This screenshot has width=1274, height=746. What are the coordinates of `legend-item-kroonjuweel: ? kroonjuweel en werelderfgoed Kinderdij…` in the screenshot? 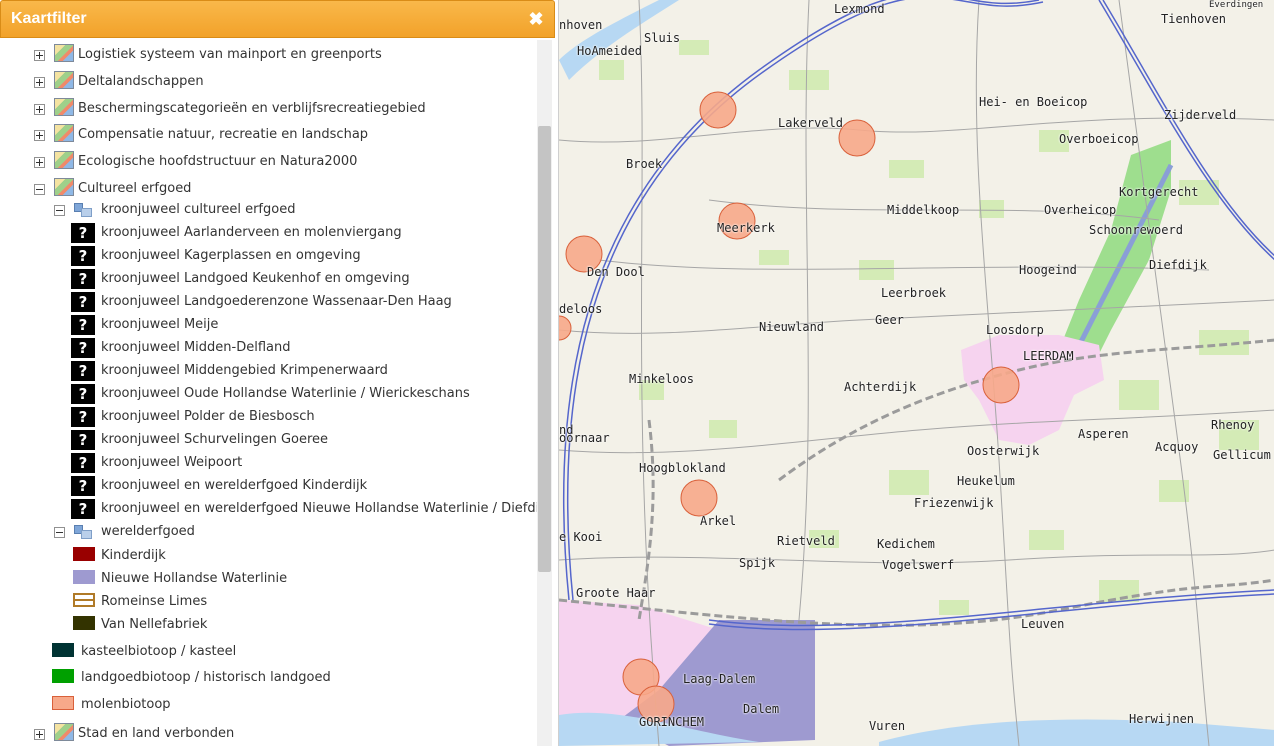 It's located at (302, 486).